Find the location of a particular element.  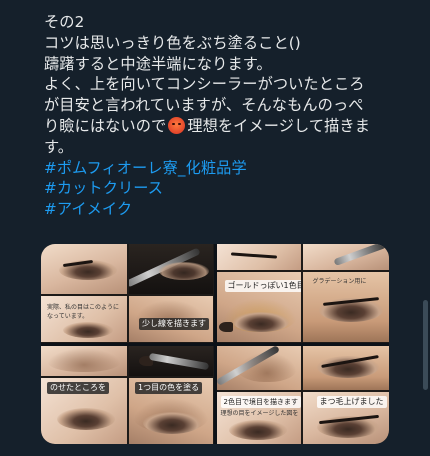

media-photo-2: ゴールドっぽい1色目 グラデーション用に is located at coordinates (302, 293).